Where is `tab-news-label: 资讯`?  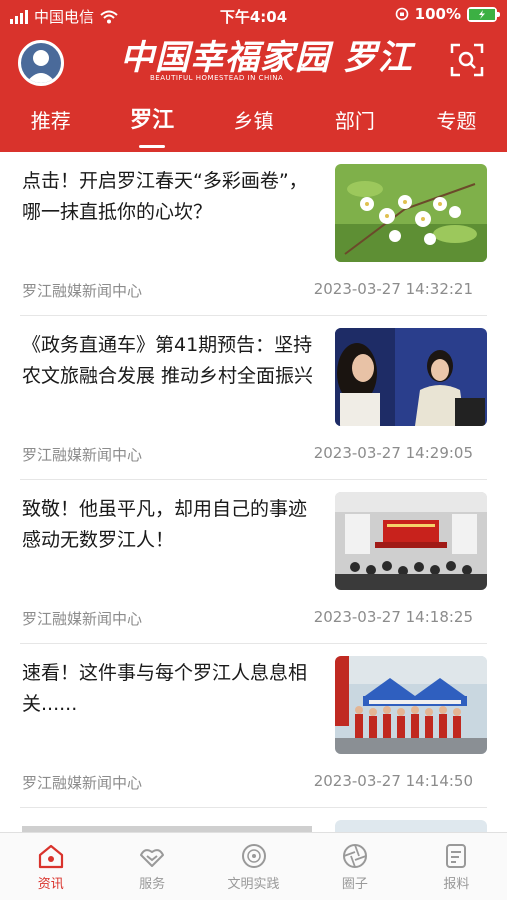
tab-news-label: 资讯 is located at coordinates (50, 884).